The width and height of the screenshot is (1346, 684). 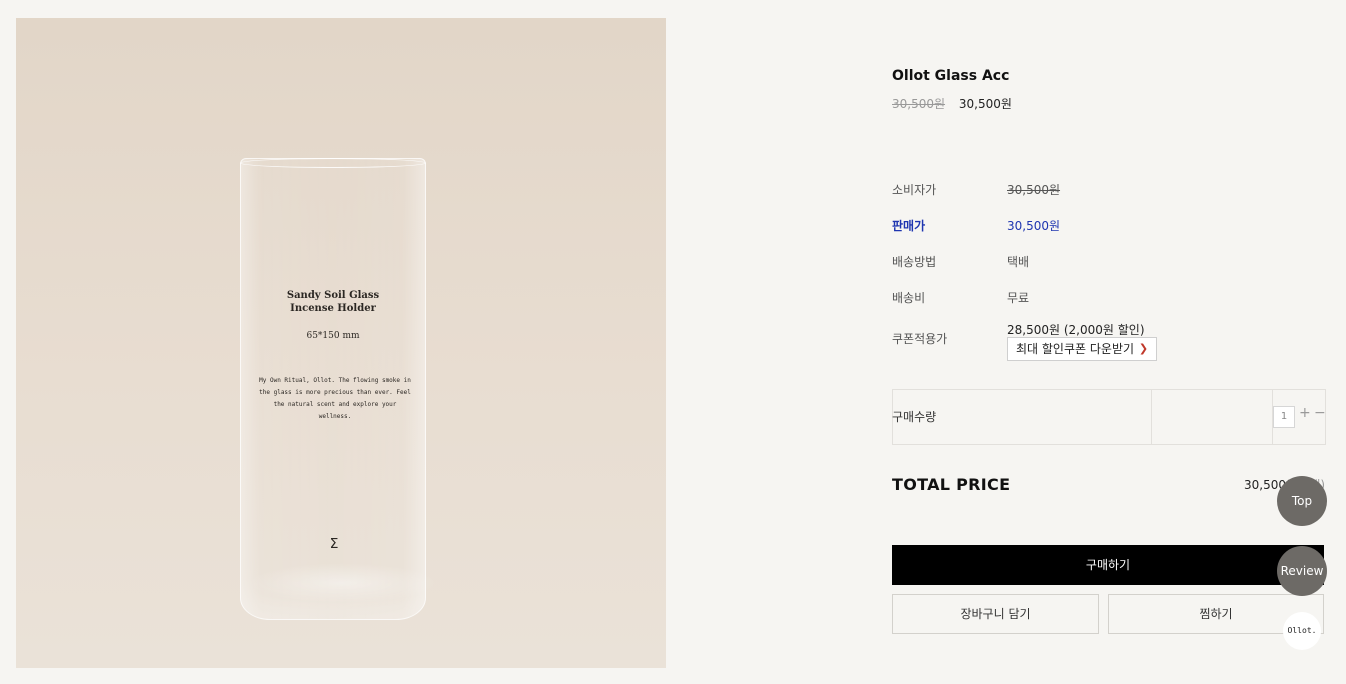 I want to click on sale-price: 30,500원, so click(x=985, y=104).